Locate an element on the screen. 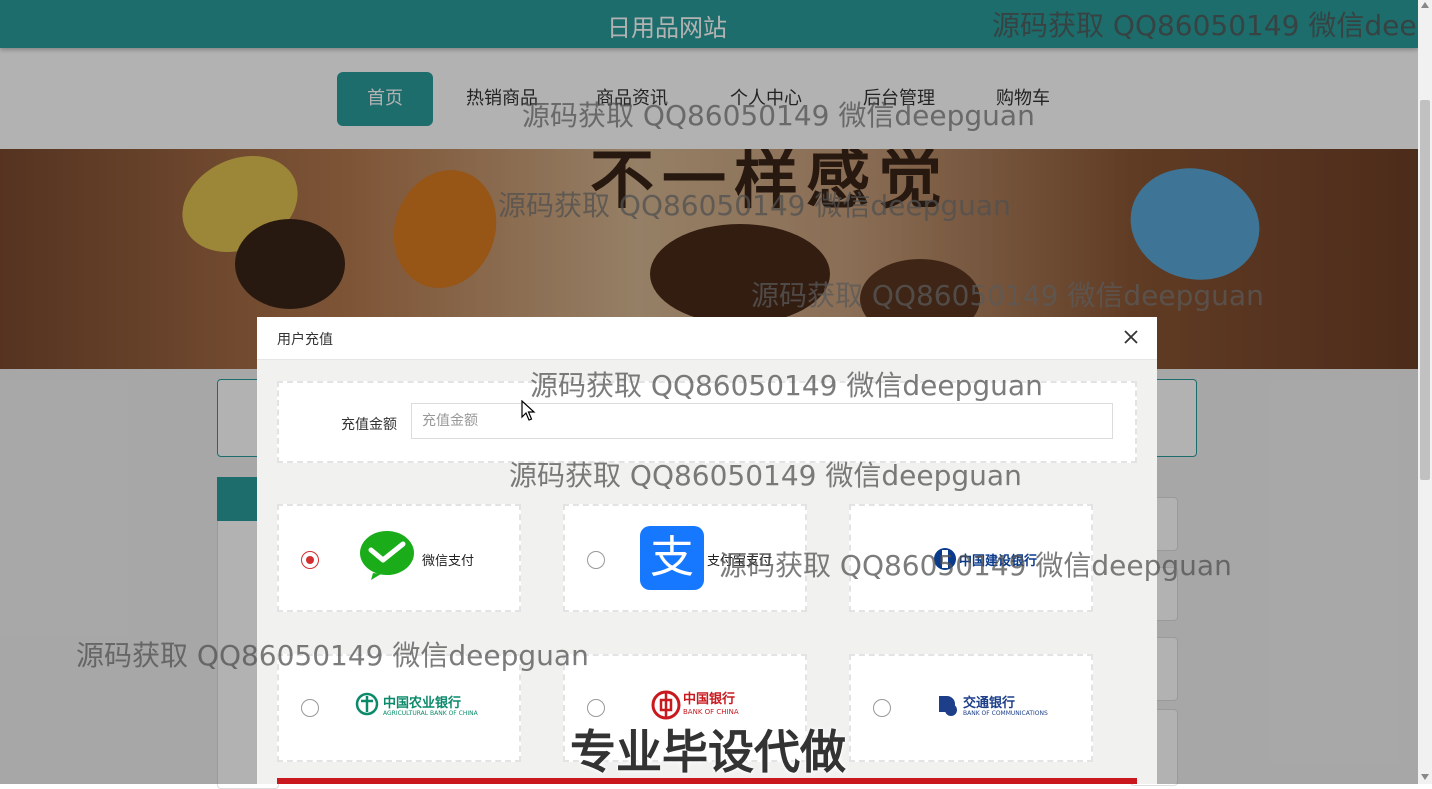 The image size is (1432, 789). bocom-logo-icon is located at coordinates (948, 706).